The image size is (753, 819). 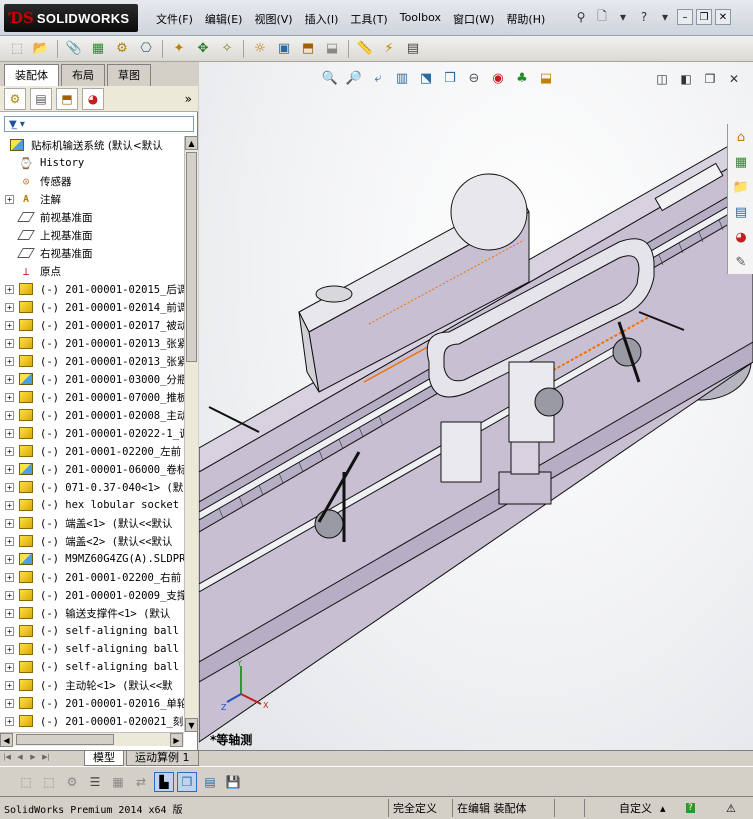 I want to click on new-document-icon: 🗋, so click(x=602, y=17).